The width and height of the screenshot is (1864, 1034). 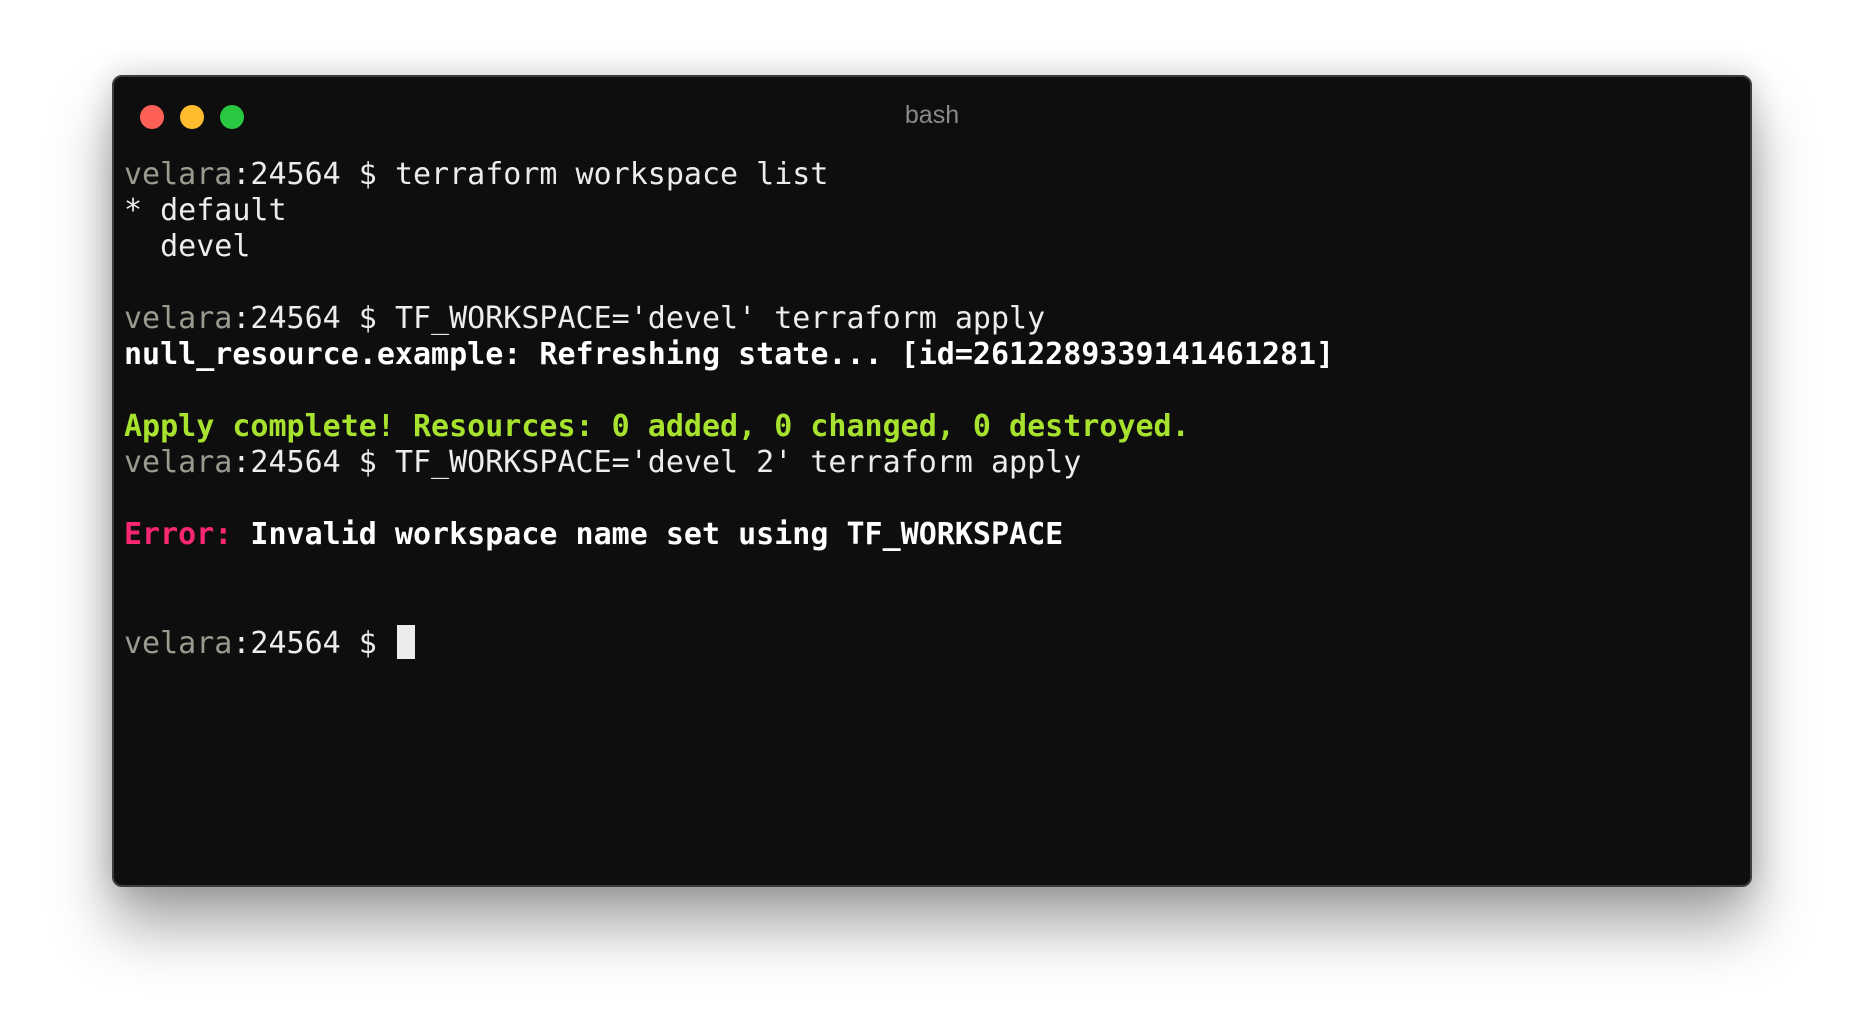 What do you see at coordinates (205, 210) in the screenshot?
I see `workspace-list-item: * default` at bounding box center [205, 210].